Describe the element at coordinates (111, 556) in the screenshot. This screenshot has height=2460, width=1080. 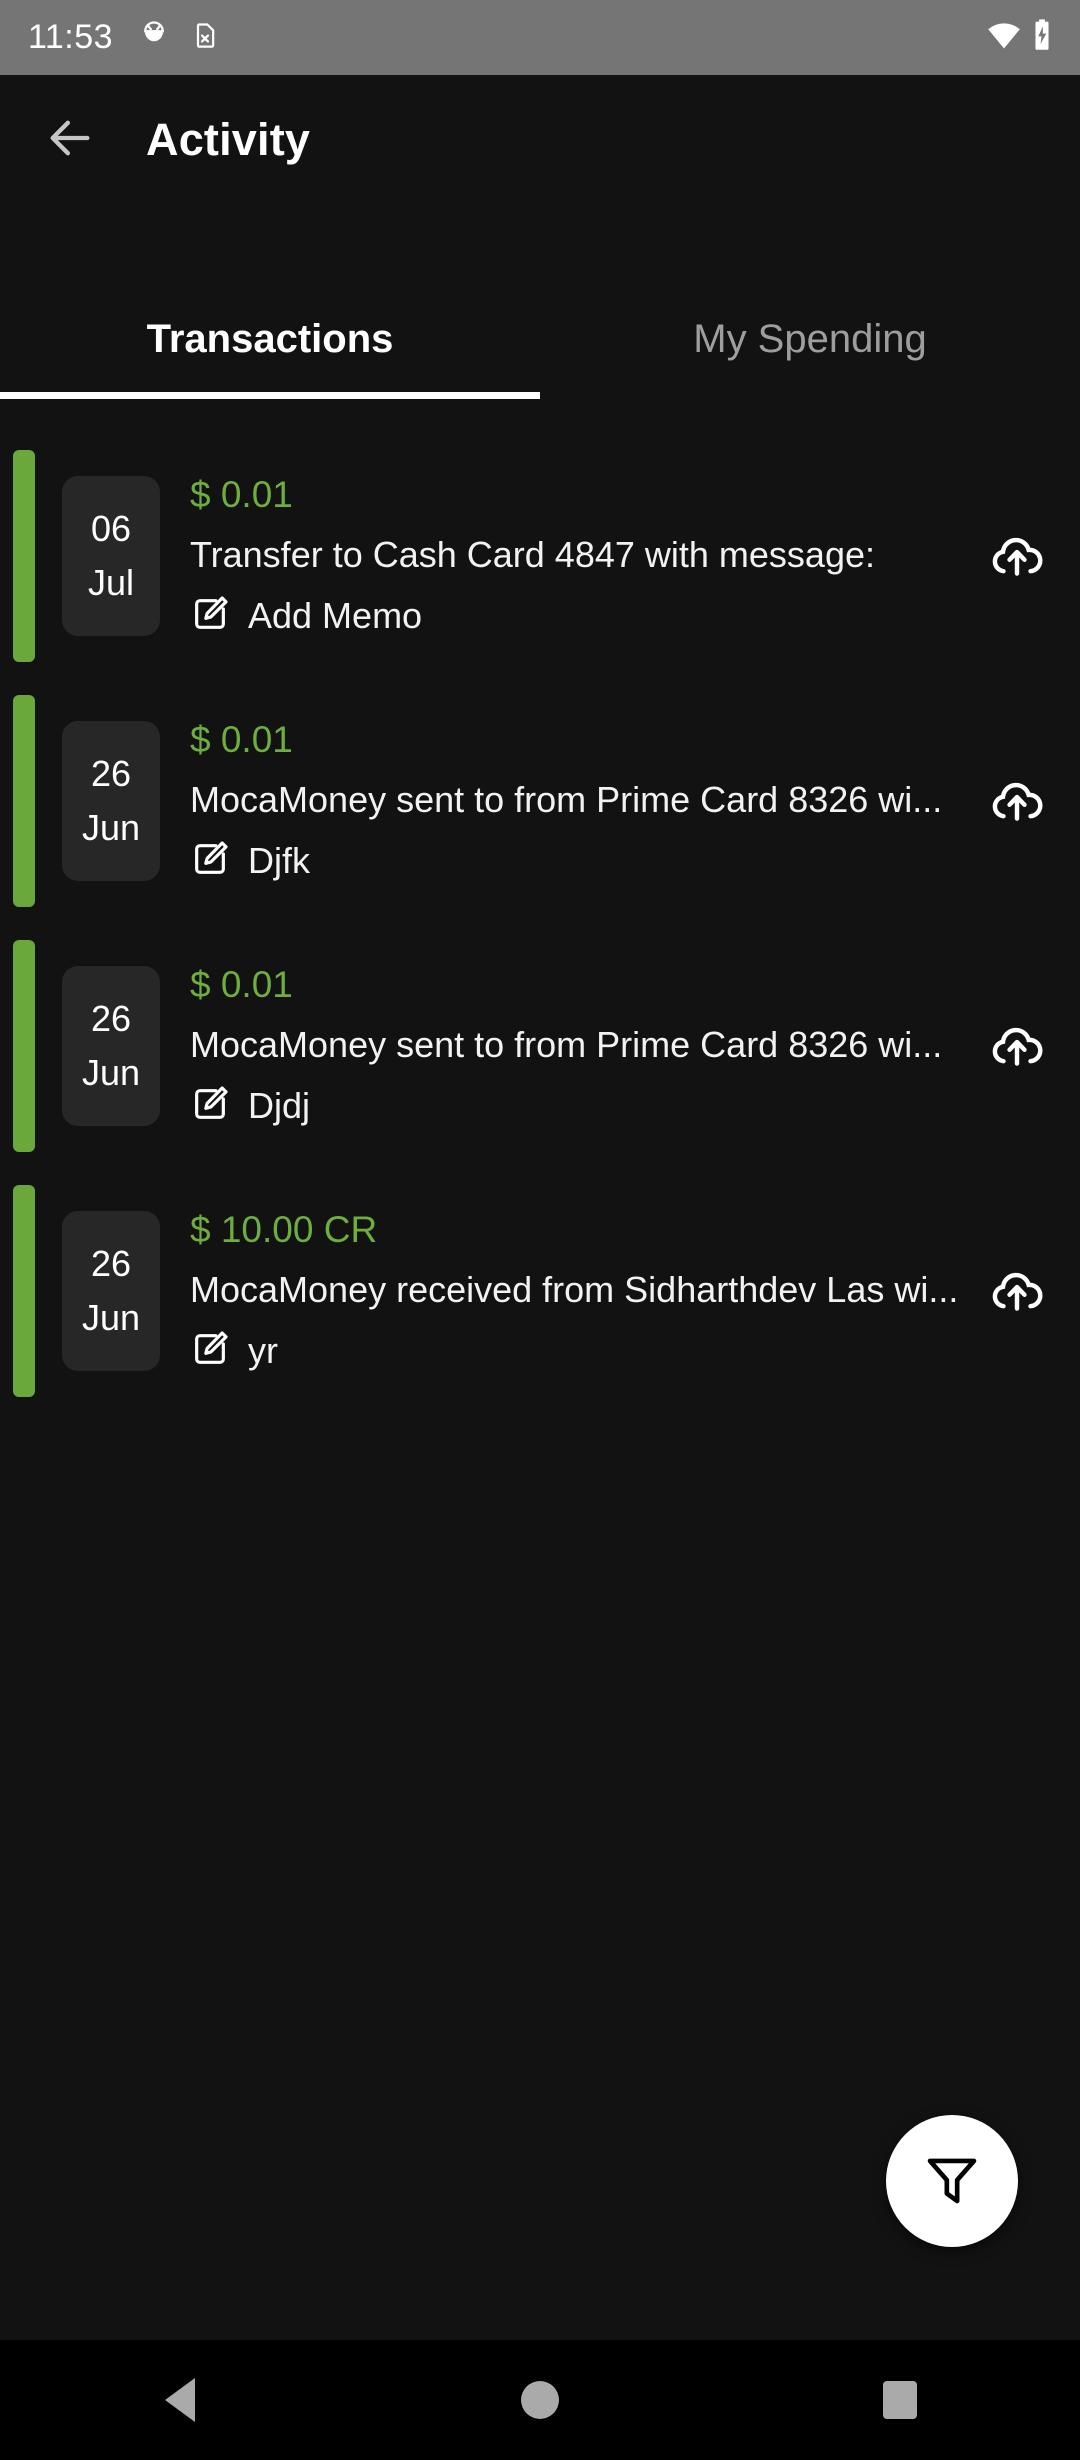
I see `transaction-date-chip: 06 Jul` at that location.